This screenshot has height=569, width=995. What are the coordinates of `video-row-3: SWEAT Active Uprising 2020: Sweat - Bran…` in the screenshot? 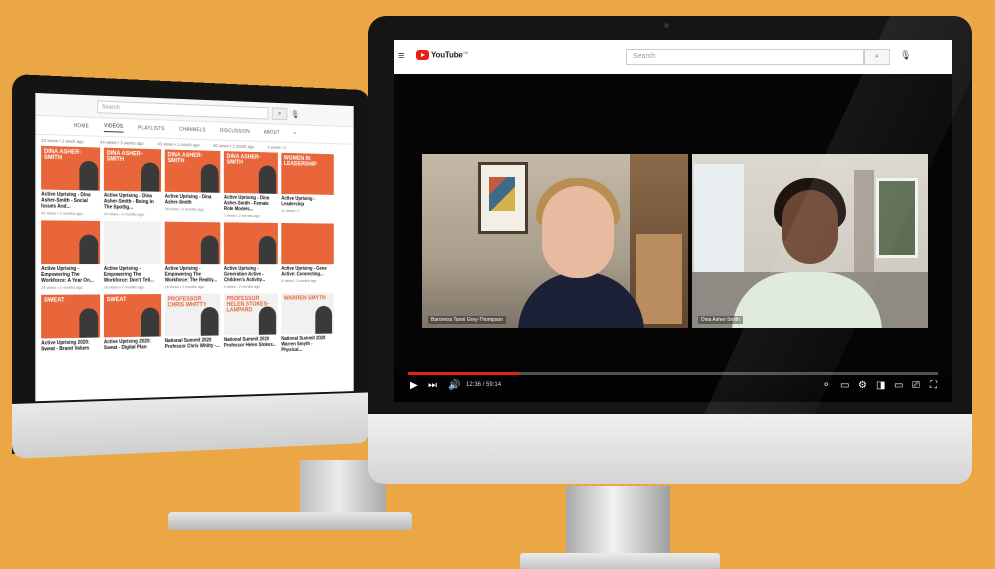 It's located at (194, 325).